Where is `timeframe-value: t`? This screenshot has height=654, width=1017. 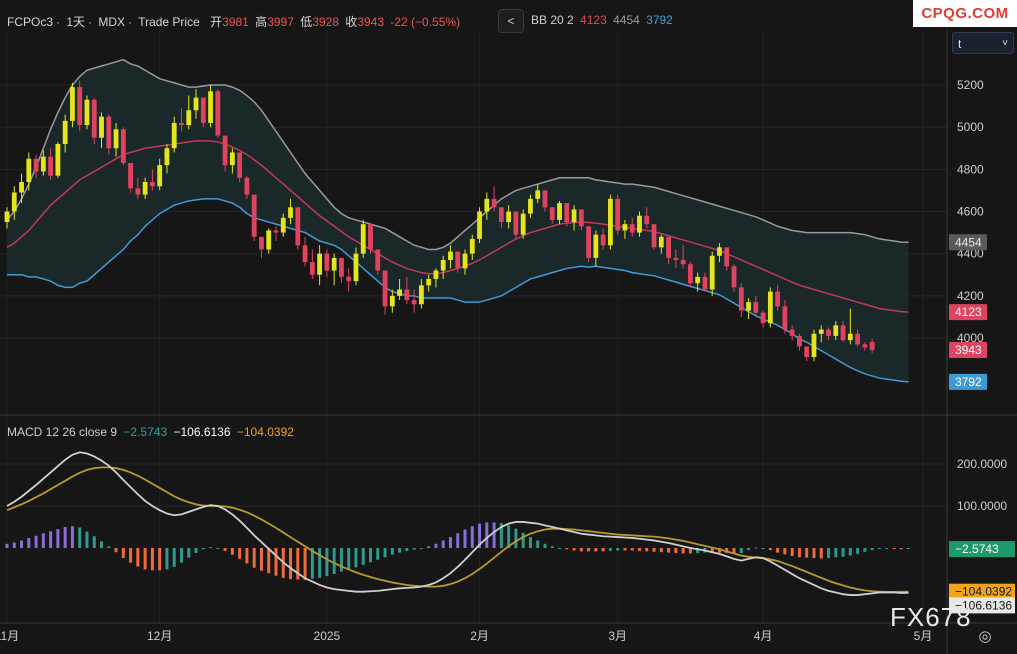 timeframe-value: t is located at coordinates (960, 44).